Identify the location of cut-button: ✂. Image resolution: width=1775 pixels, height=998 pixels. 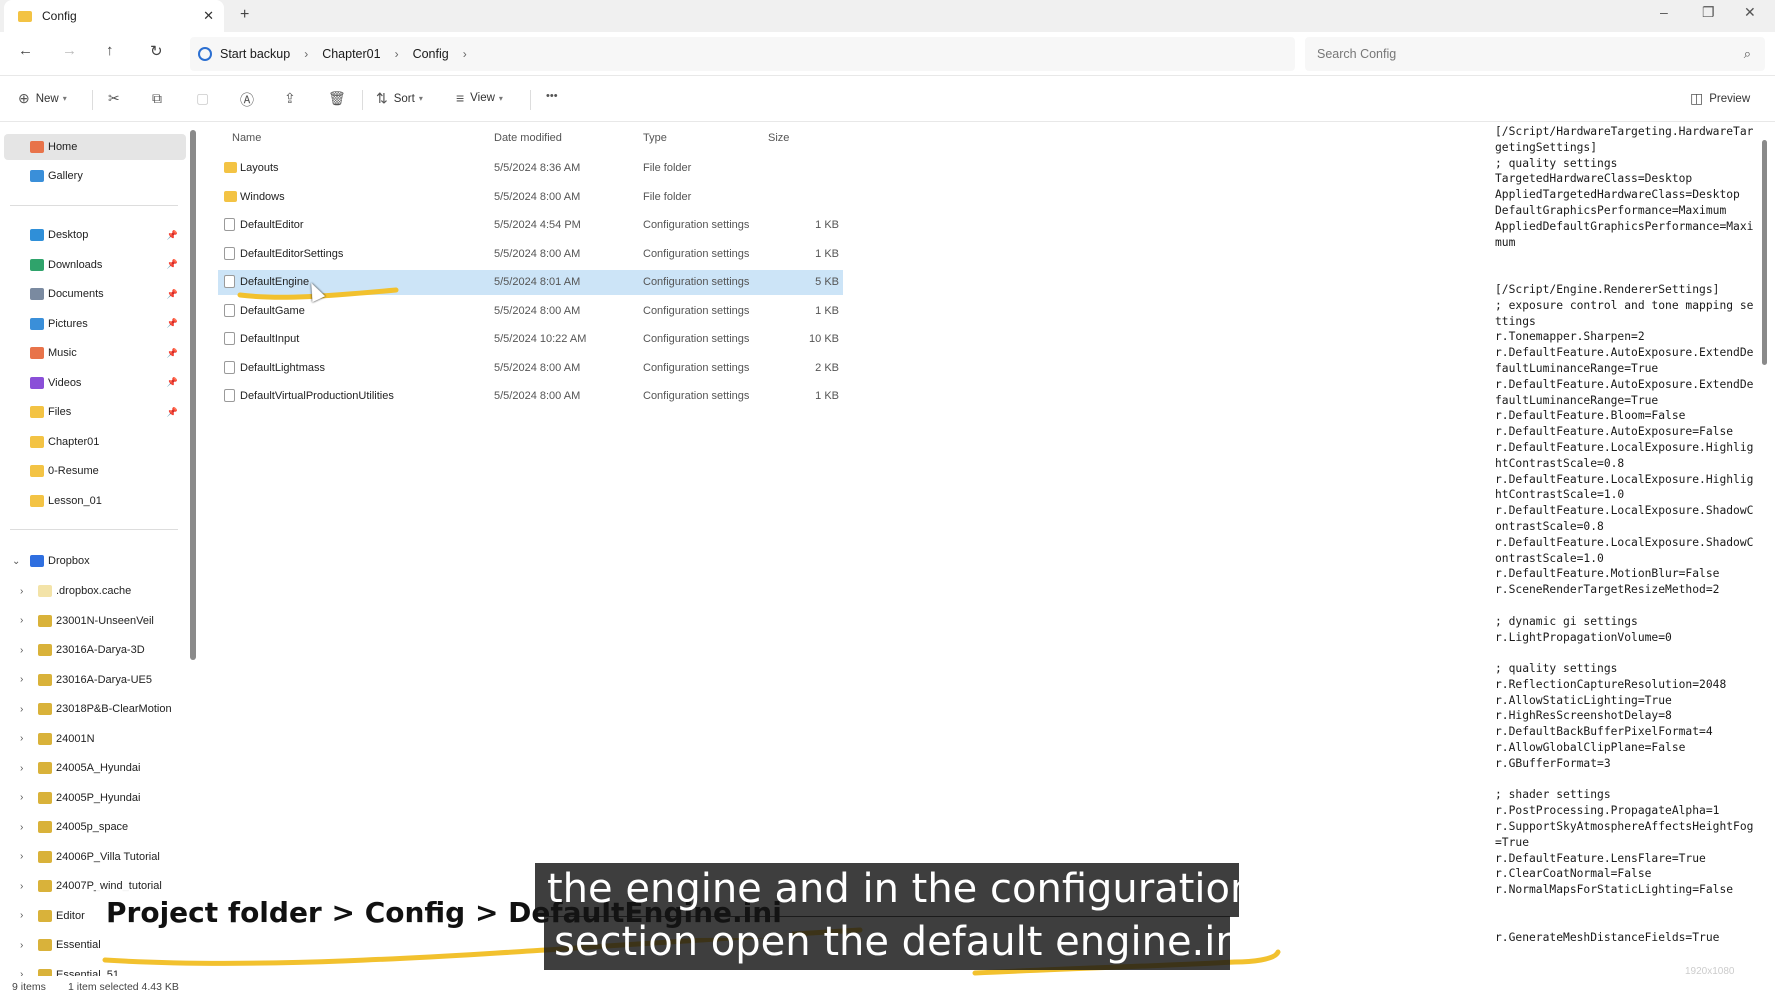
(114, 98).